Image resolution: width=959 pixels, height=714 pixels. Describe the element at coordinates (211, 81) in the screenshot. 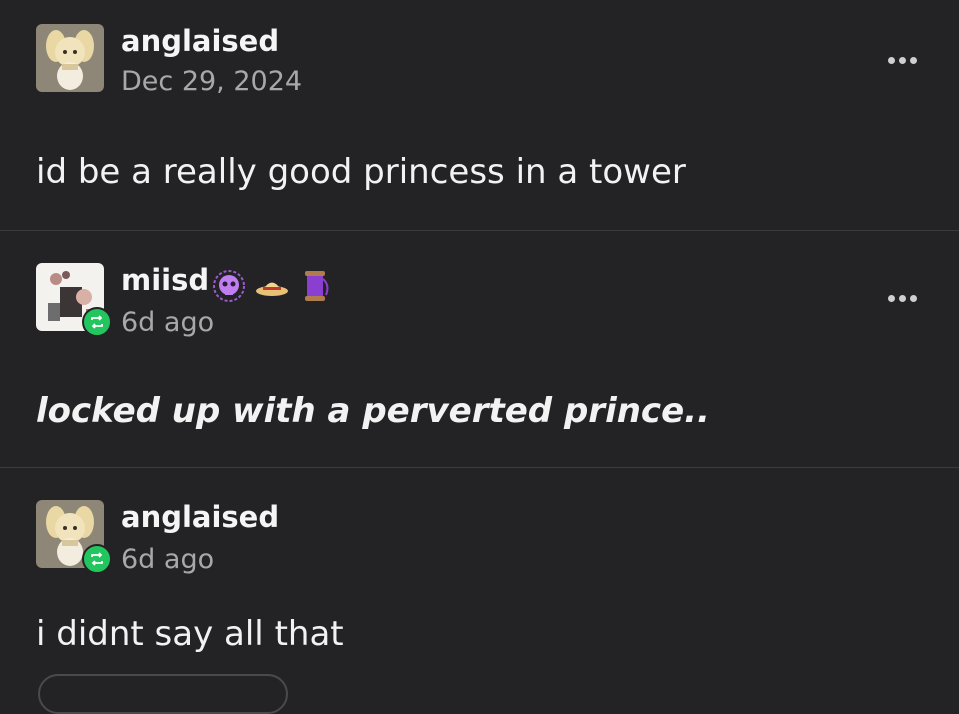

I see `post-timestamp: Dec 29, 2024` at that location.